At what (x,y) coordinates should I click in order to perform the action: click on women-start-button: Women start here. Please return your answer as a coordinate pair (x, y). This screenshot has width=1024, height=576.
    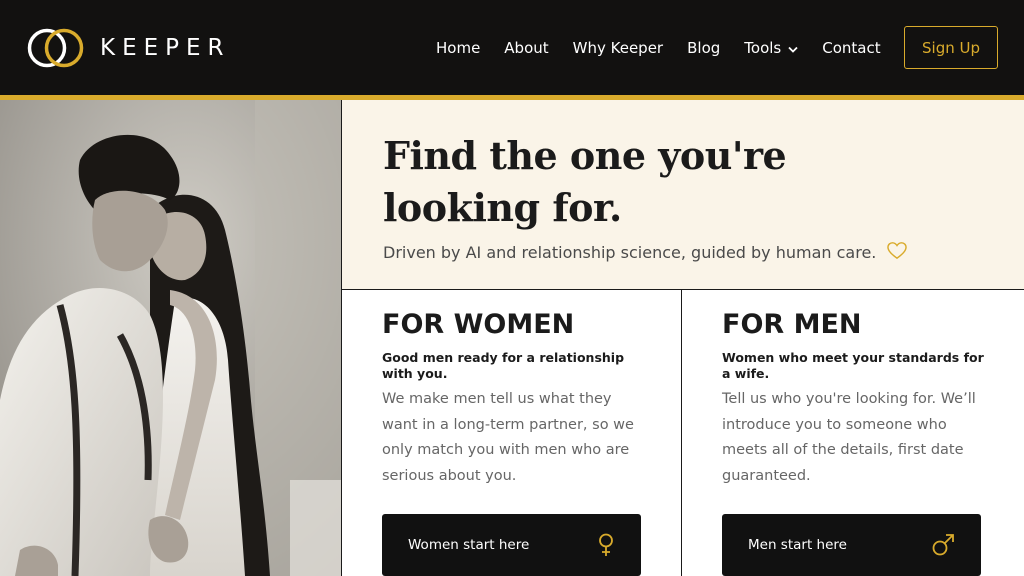
    Looking at the image, I should click on (511, 545).